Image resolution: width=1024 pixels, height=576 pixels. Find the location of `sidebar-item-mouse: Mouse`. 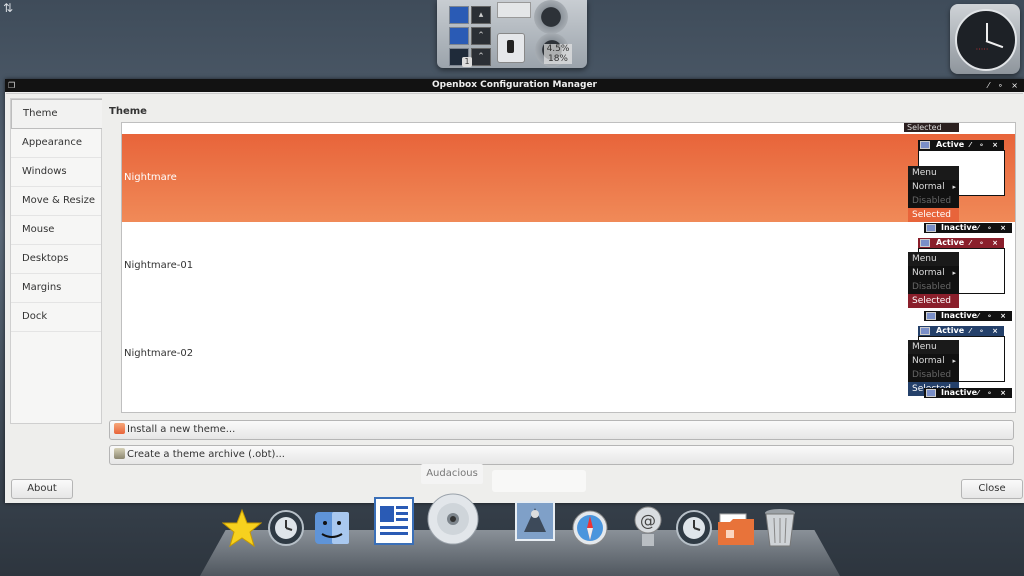

sidebar-item-mouse: Mouse is located at coordinates (56, 230).